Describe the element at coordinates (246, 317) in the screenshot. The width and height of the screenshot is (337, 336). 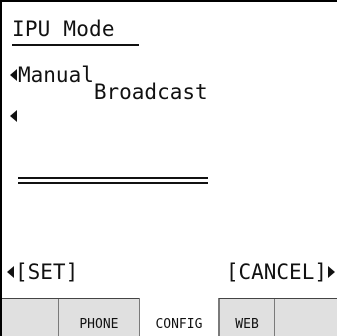
I see `tab-web: WEB` at that location.